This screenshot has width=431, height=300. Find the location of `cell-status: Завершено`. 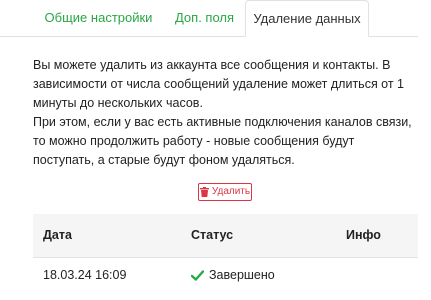

cell-status: Завершено is located at coordinates (233, 275).